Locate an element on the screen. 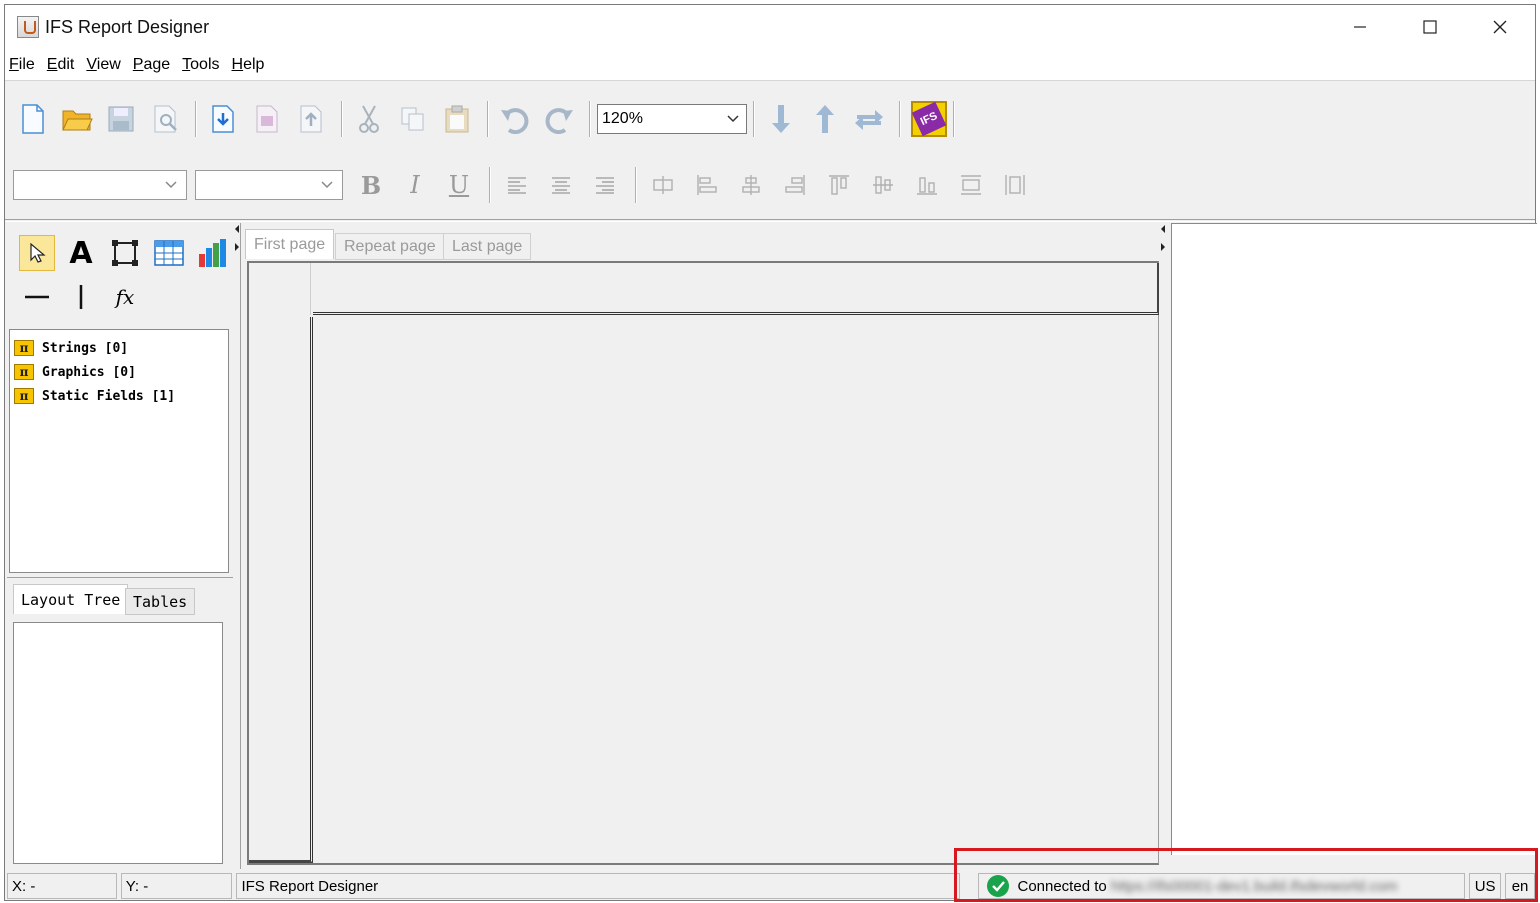 The image size is (1540, 903). right-splitter is located at coordinates (1163, 243).